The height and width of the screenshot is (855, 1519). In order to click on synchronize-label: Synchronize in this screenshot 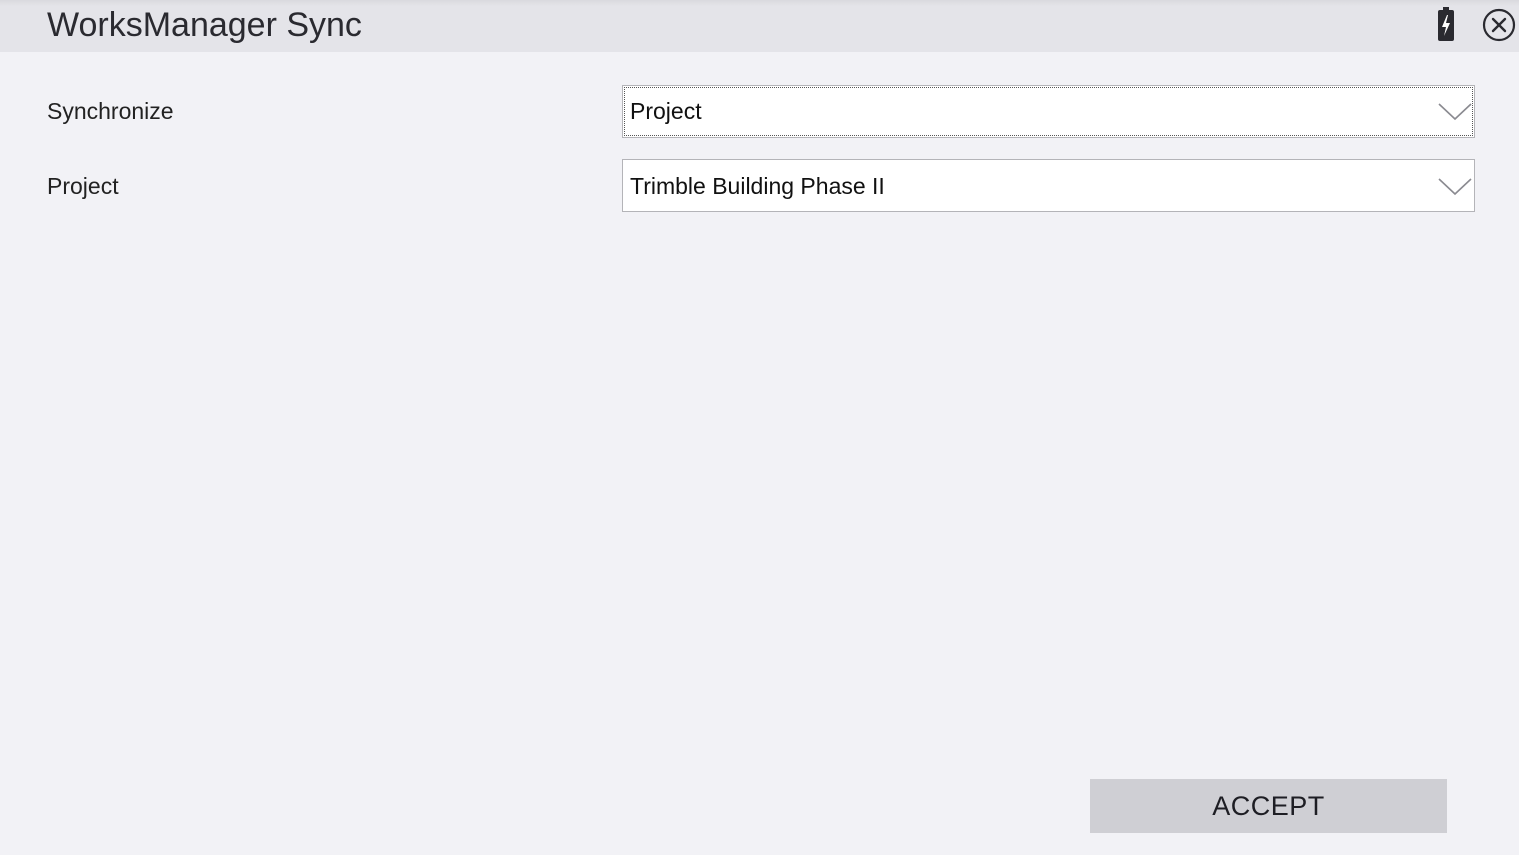, I will do `click(110, 111)`.